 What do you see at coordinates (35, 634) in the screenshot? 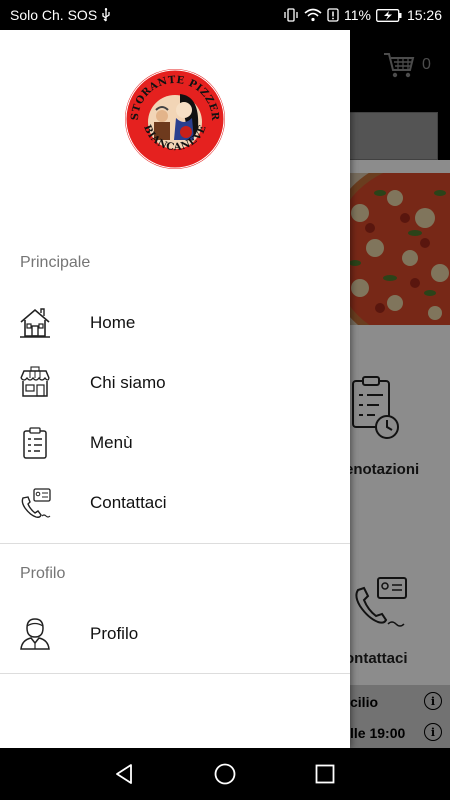
I see `user-icon` at bounding box center [35, 634].